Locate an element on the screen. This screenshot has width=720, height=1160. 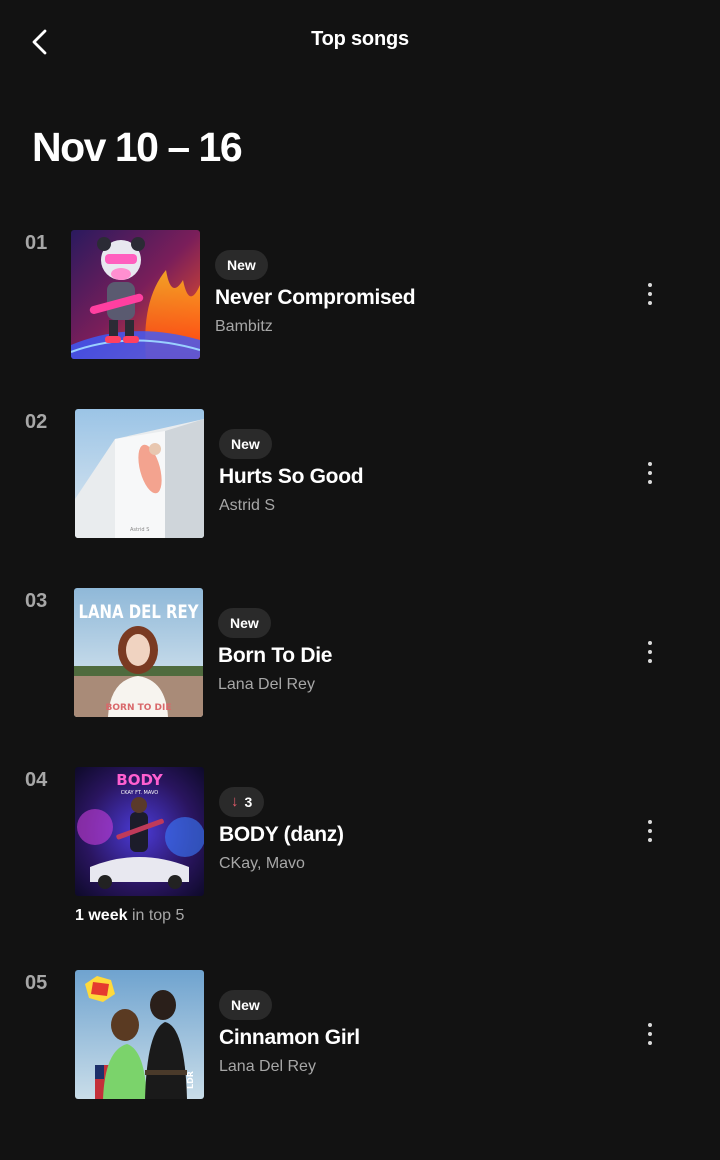
header: Top songs is located at coordinates (360, 42).